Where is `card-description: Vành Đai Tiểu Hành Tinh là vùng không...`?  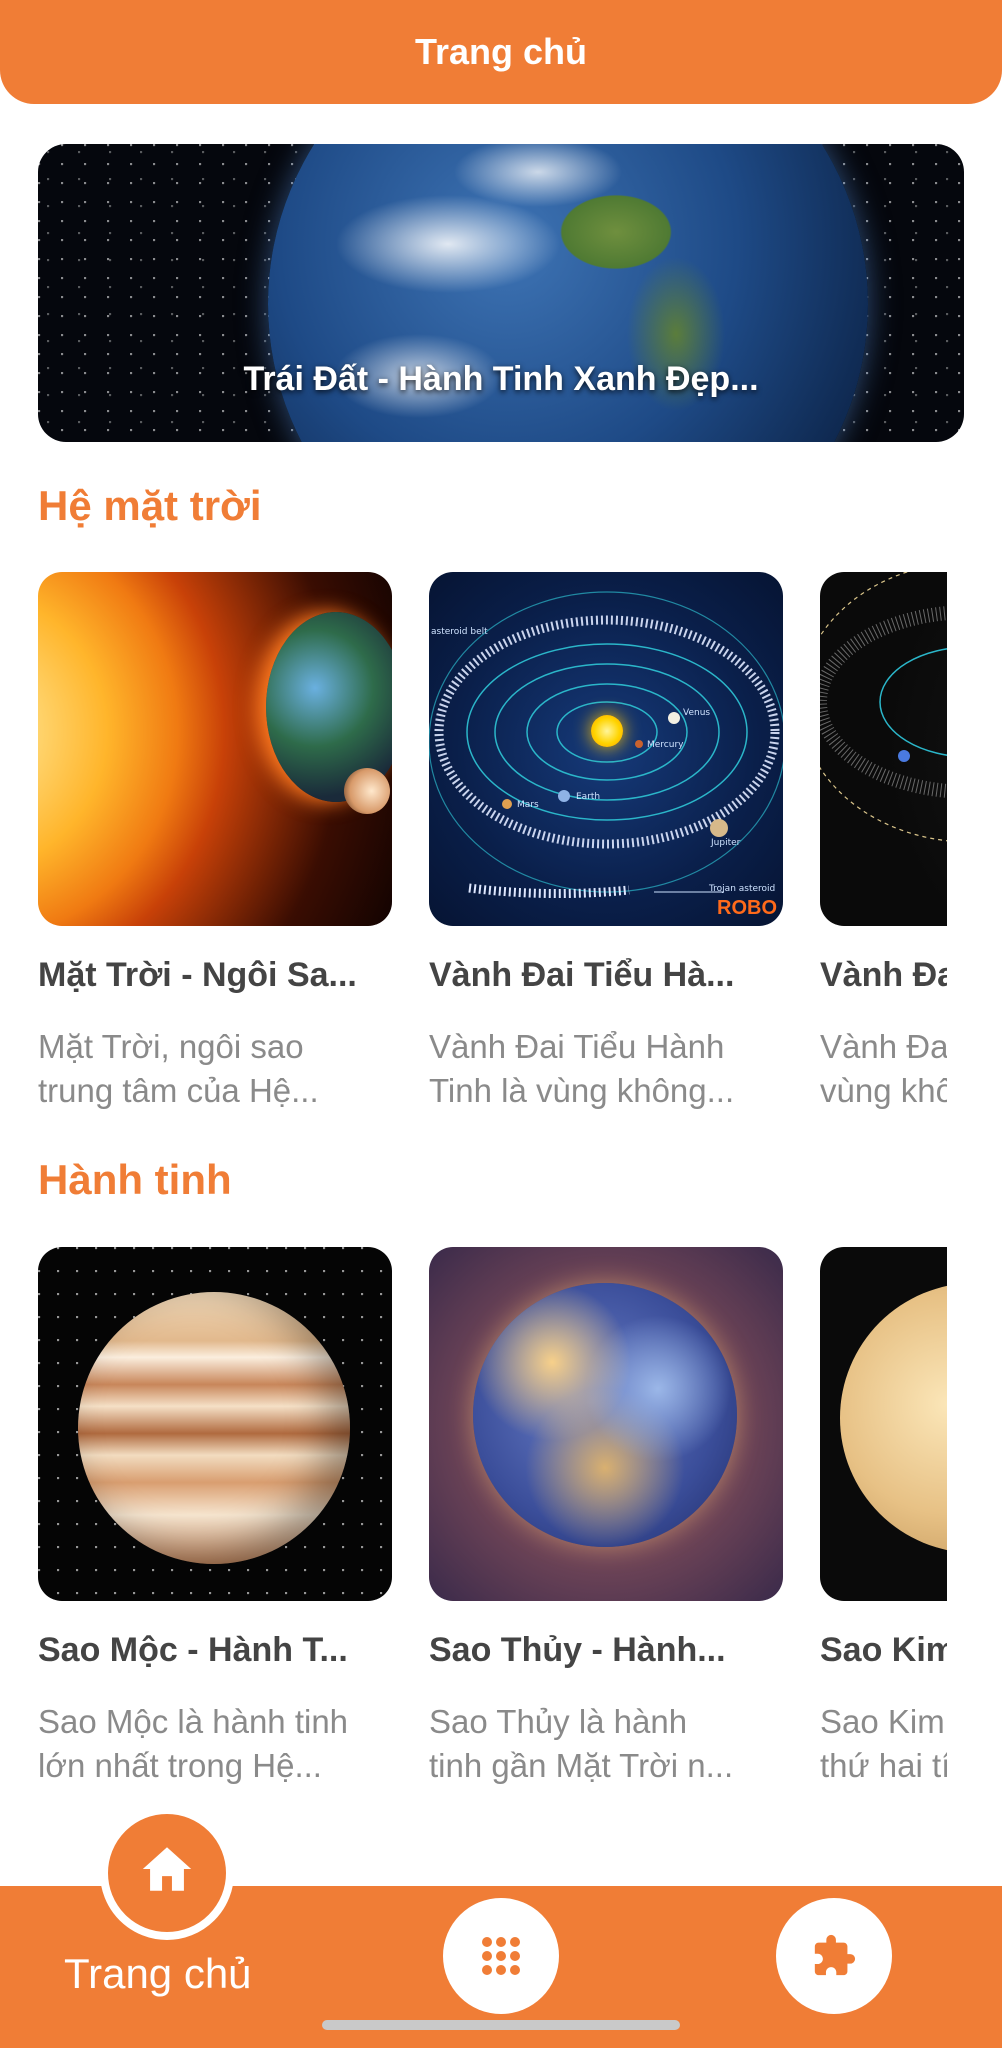
card-description: Vành Đai Tiểu Hành Tinh là vùng không... is located at coordinates (582, 1068).